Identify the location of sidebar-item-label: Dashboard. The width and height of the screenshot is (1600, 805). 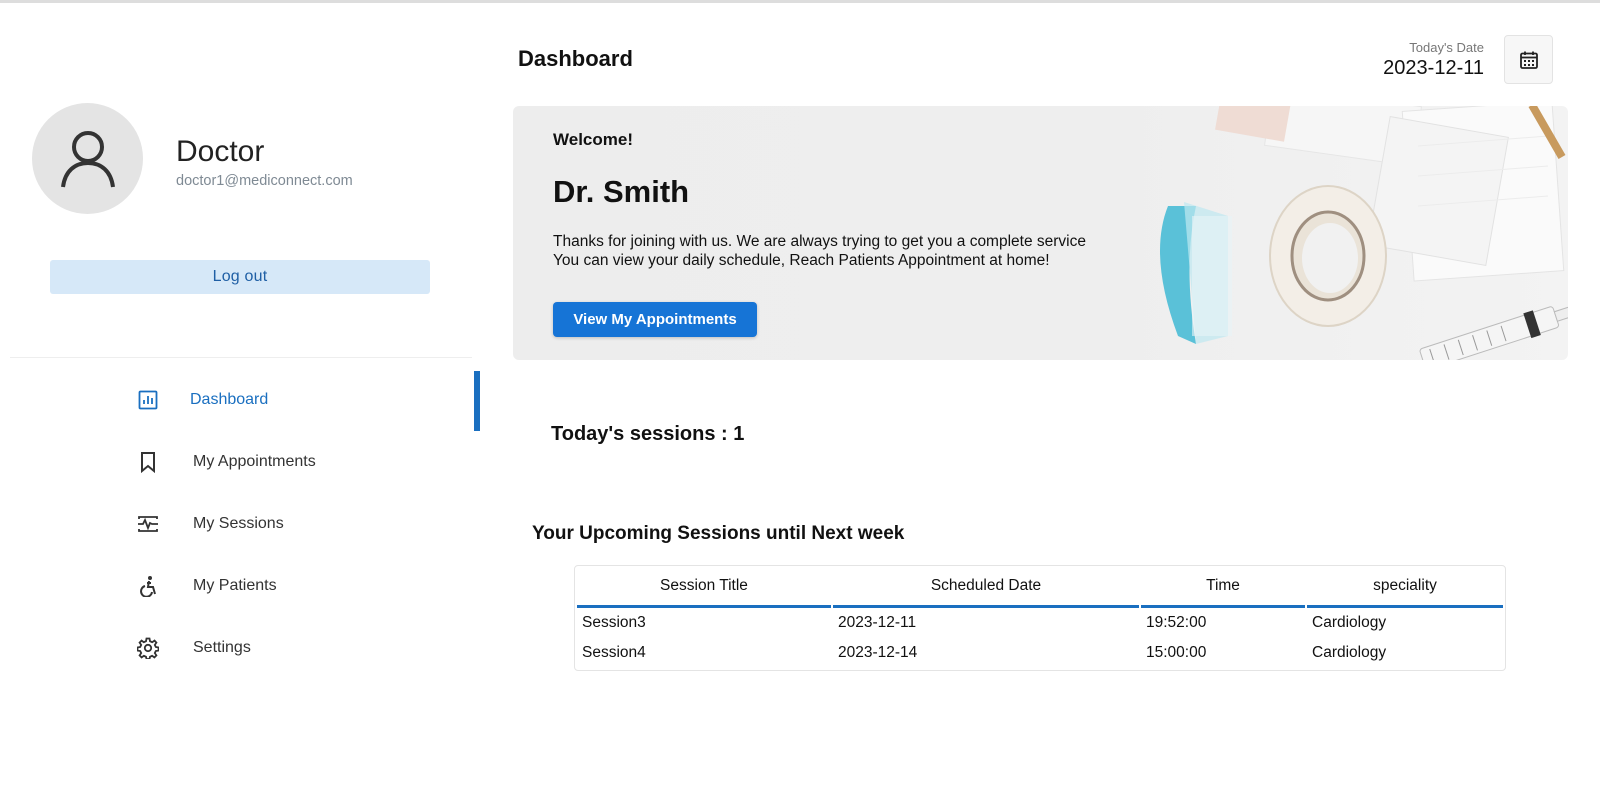
(229, 399).